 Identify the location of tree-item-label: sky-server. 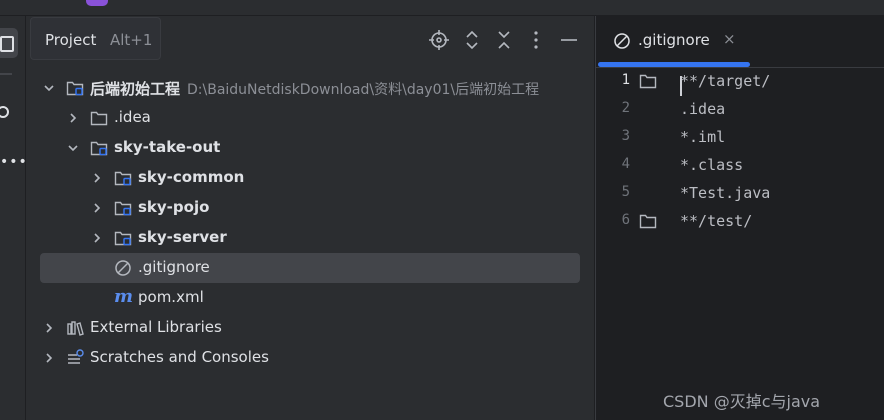
(182, 237).